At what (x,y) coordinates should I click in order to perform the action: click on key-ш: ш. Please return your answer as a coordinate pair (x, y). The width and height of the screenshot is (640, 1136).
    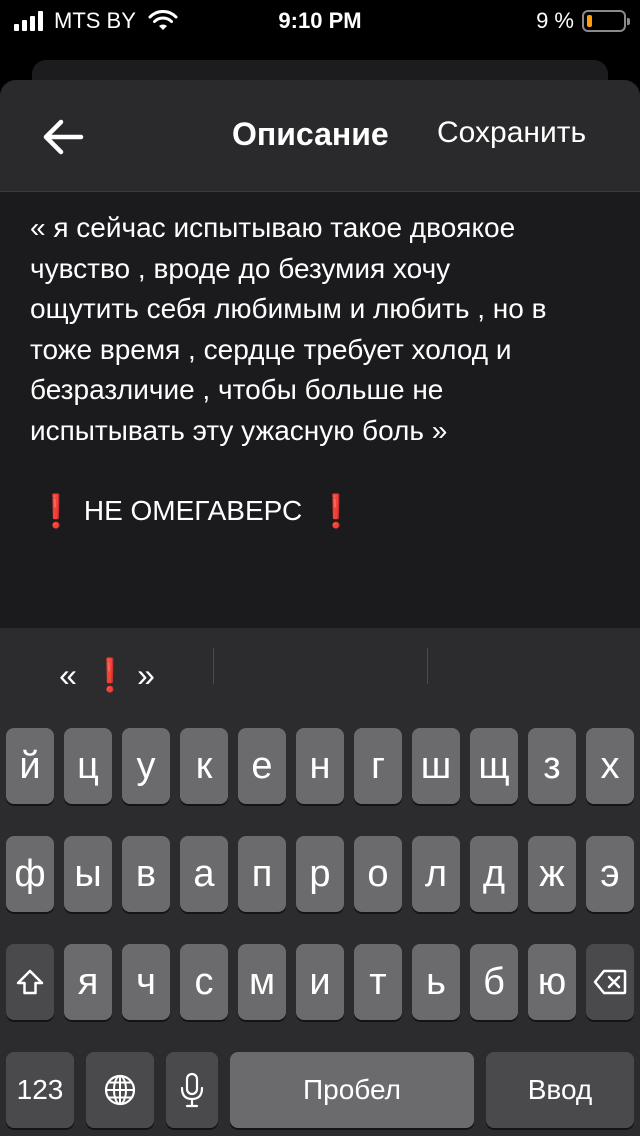
    Looking at the image, I should click on (436, 766).